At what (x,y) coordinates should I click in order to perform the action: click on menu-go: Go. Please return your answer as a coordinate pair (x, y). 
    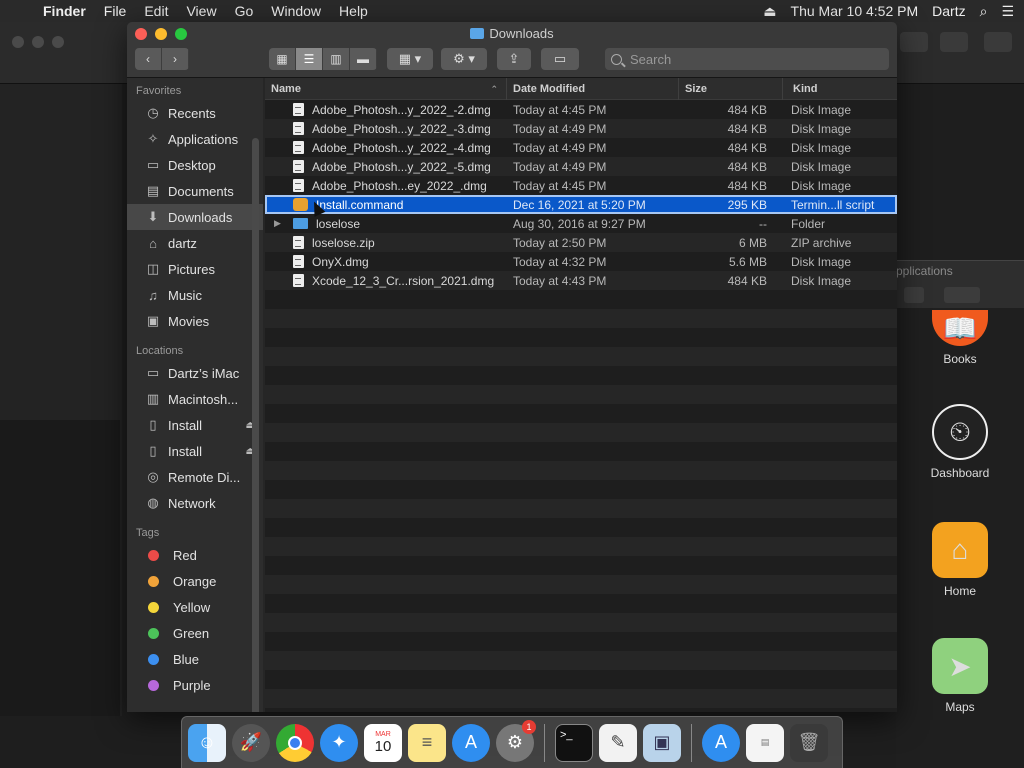
    Looking at the image, I should click on (244, 11).